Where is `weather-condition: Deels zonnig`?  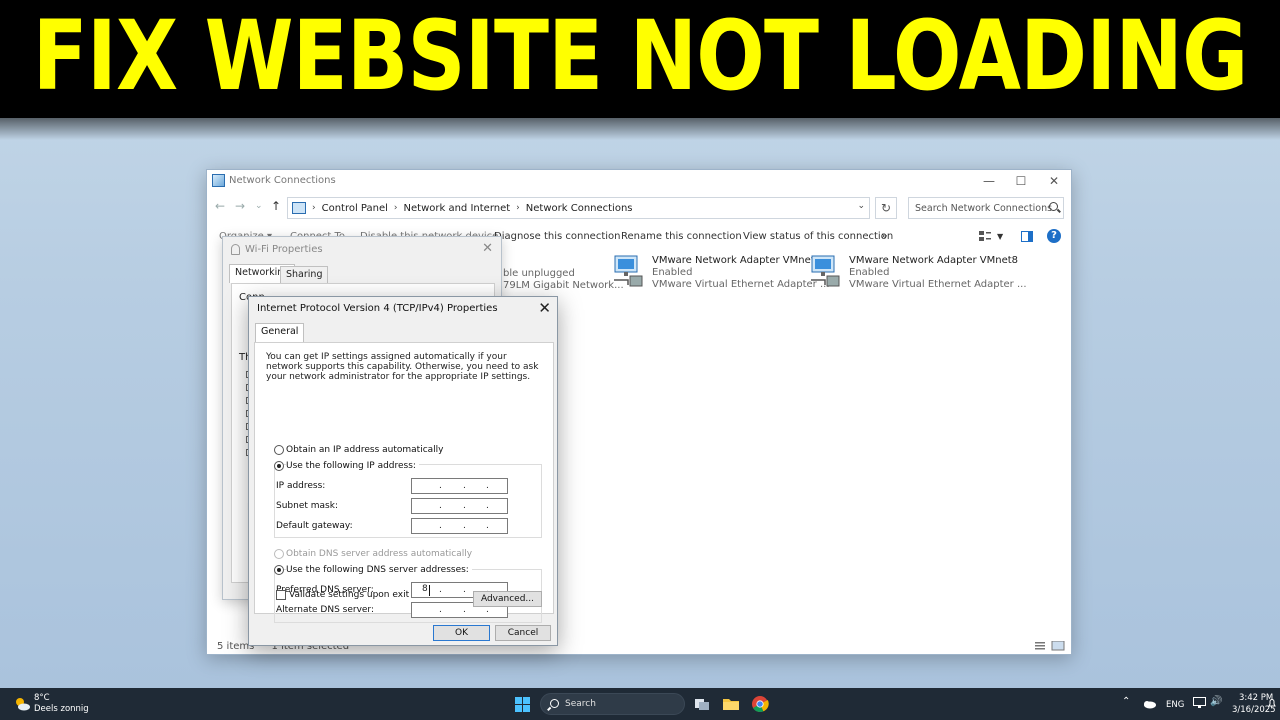 weather-condition: Deels zonnig is located at coordinates (61, 709).